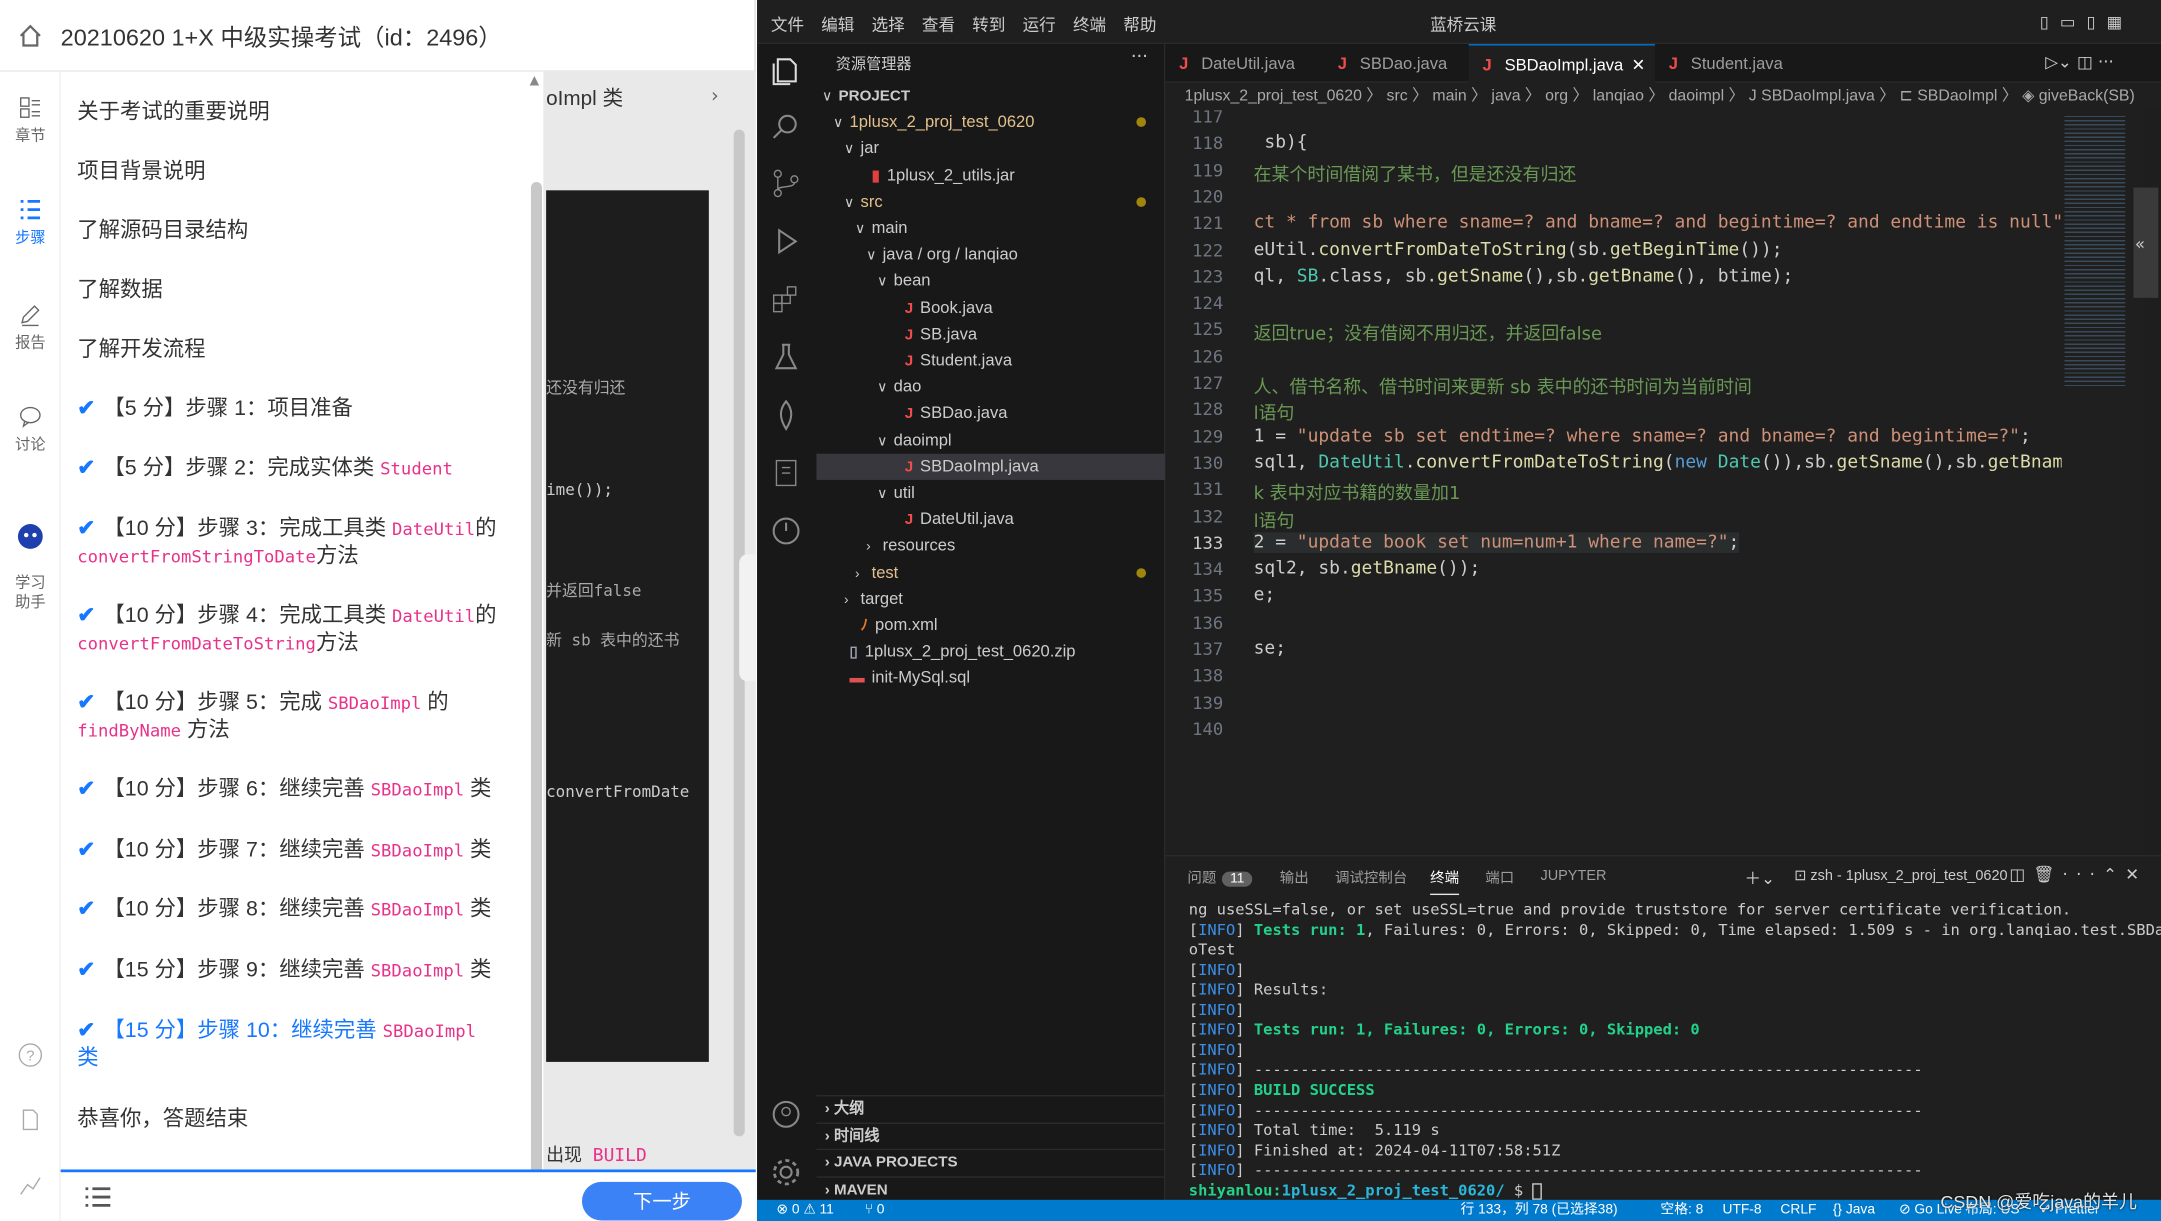  Describe the element at coordinates (988, 23) in the screenshot. I see `menu-item: 转到` at that location.